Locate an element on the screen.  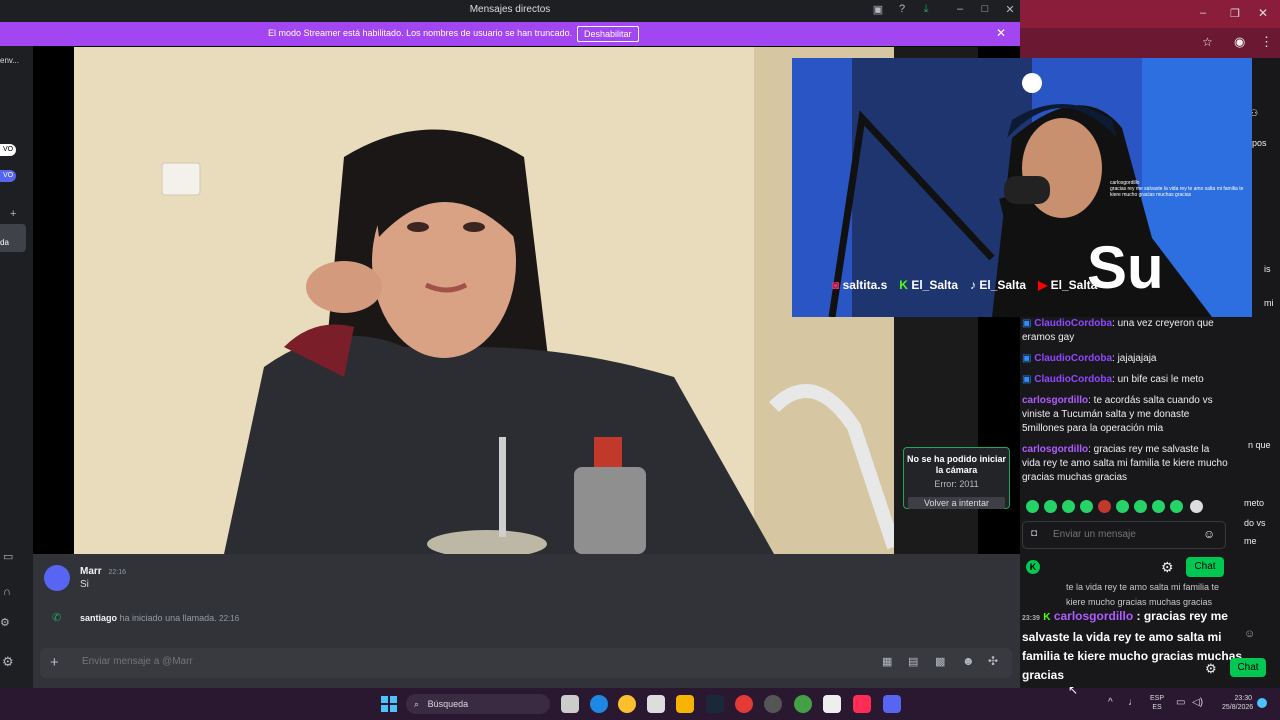
screen-icon: ▭ is located at coordinates (8, 556).